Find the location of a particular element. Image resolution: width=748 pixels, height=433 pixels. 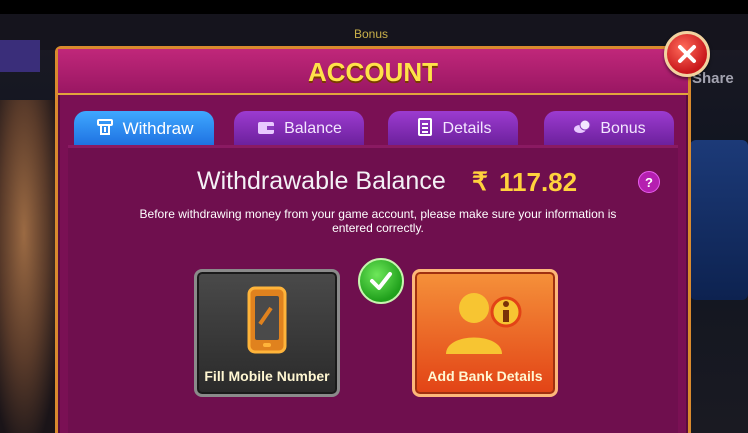

tab-balance: Balance is located at coordinates (299, 129).